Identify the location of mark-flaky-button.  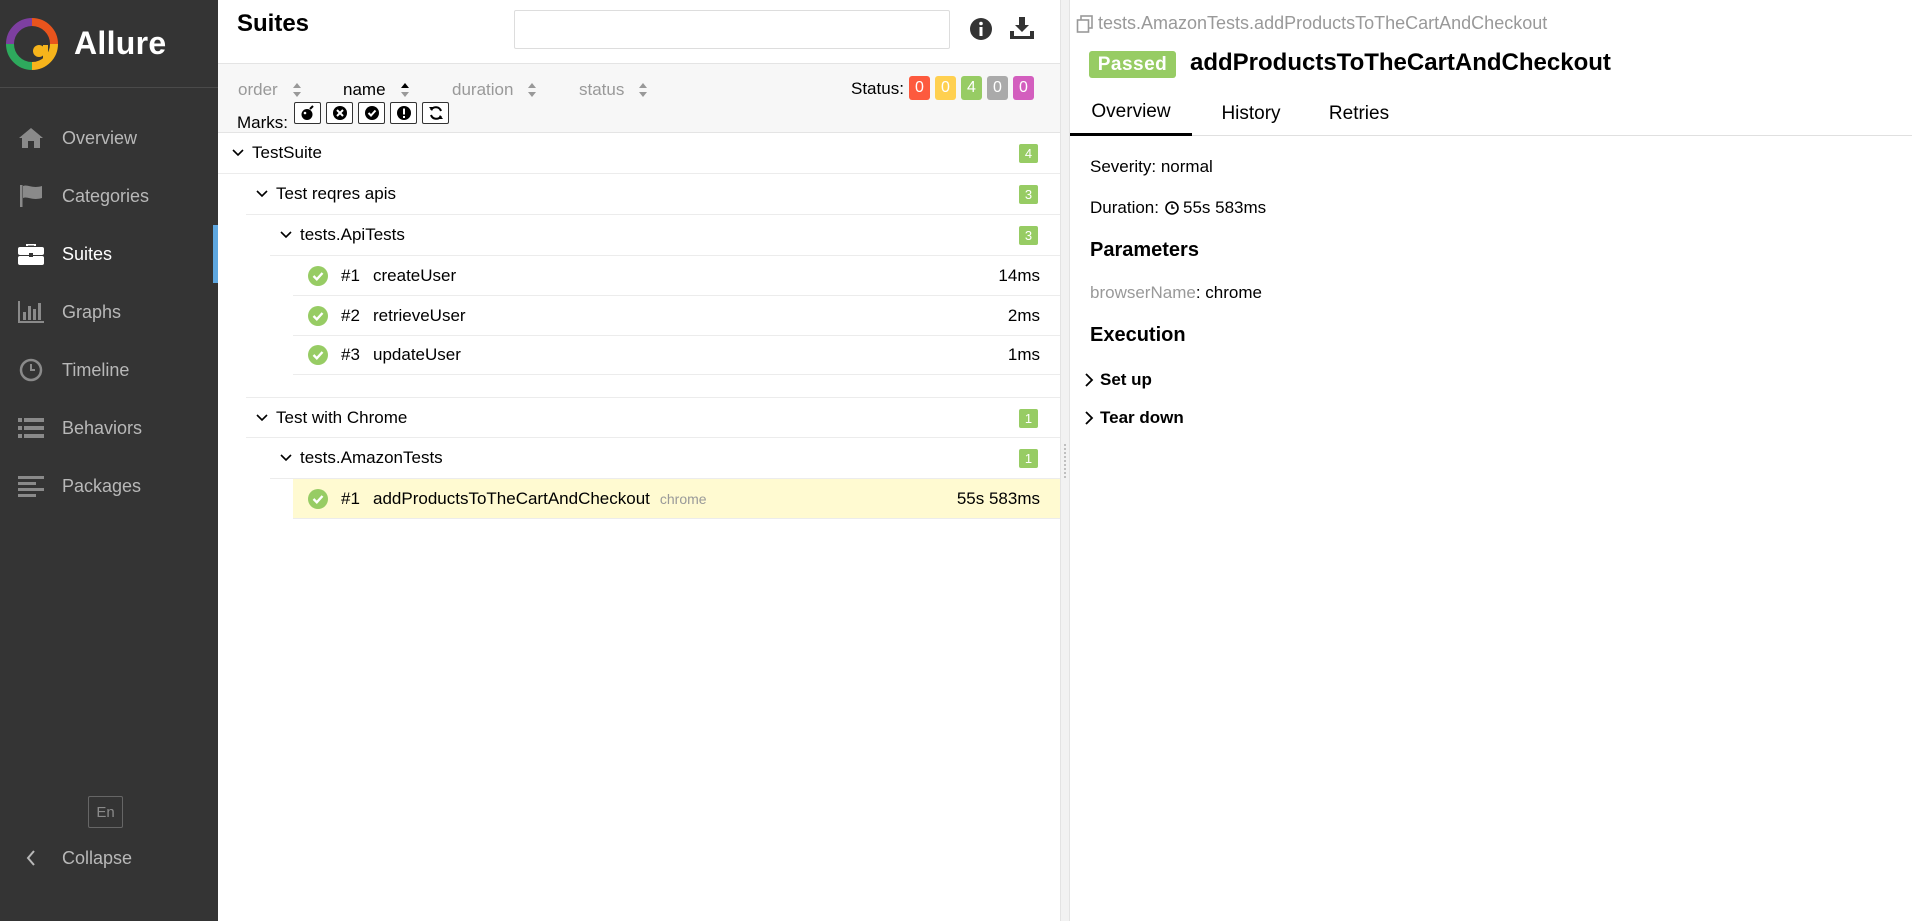
(307, 113).